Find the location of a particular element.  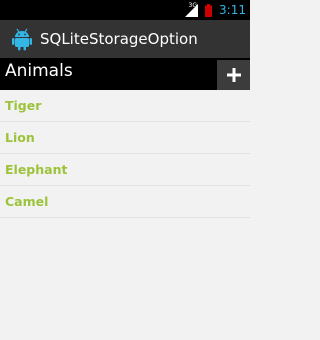

signal-icon is located at coordinates (192, 10).